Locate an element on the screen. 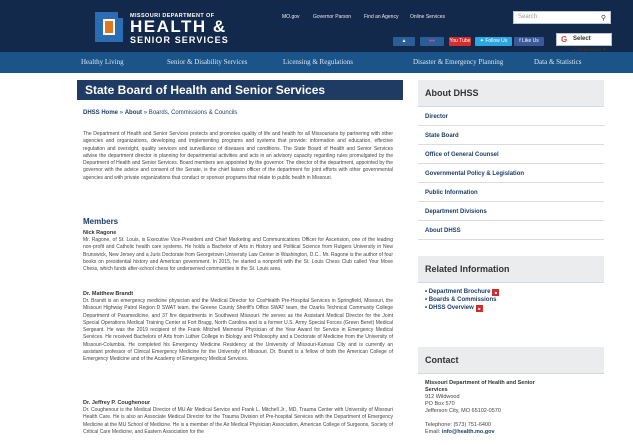  sidebar-link-label: Governmental Policy & Legislation is located at coordinates (475, 174).